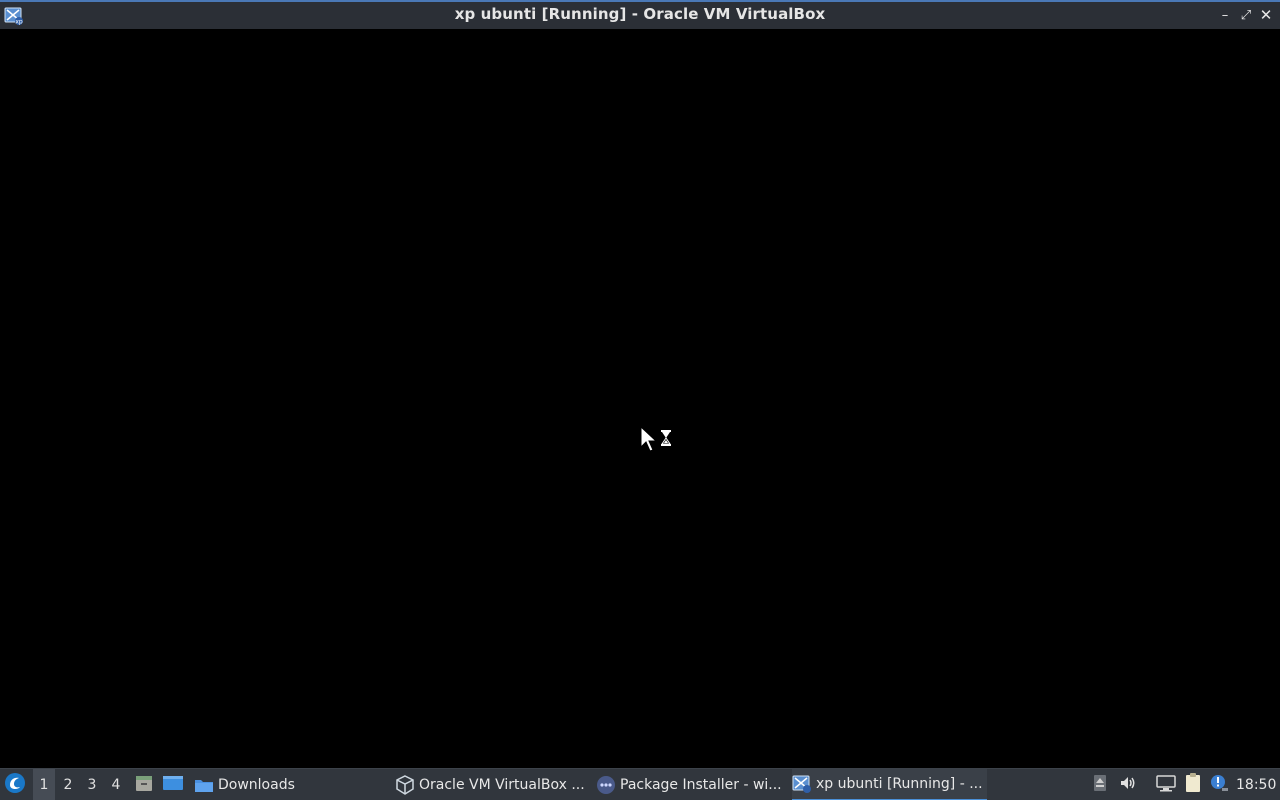 This screenshot has width=1280, height=800. I want to click on lxqt-start-icon, so click(15, 785).